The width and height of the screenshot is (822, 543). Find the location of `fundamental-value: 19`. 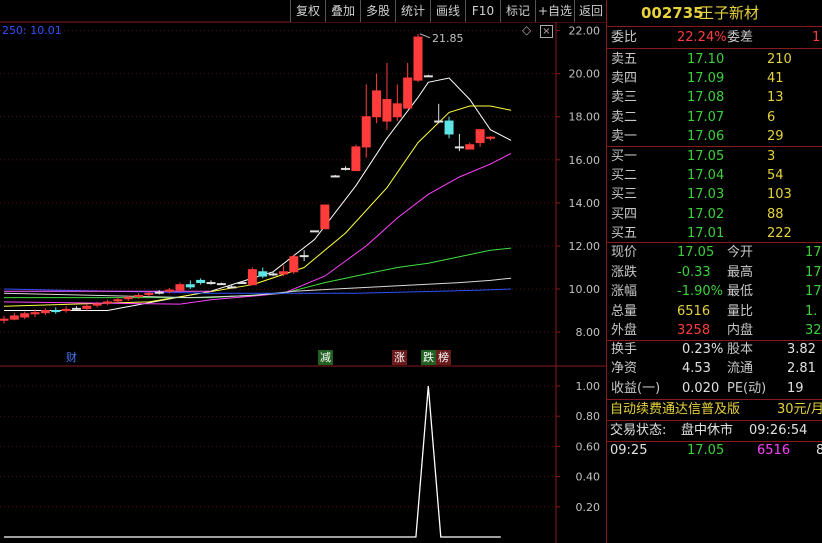

fundamental-value: 19 is located at coordinates (795, 388).